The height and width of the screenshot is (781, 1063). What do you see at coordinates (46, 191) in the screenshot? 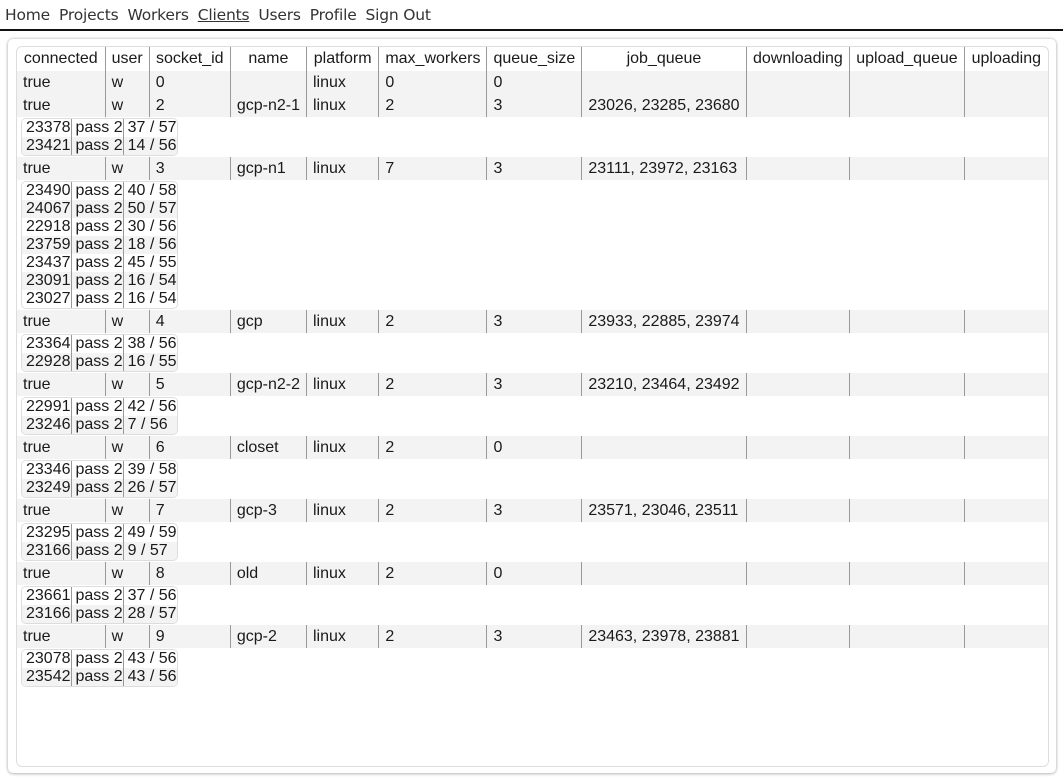
I see `job-id: 23490` at bounding box center [46, 191].